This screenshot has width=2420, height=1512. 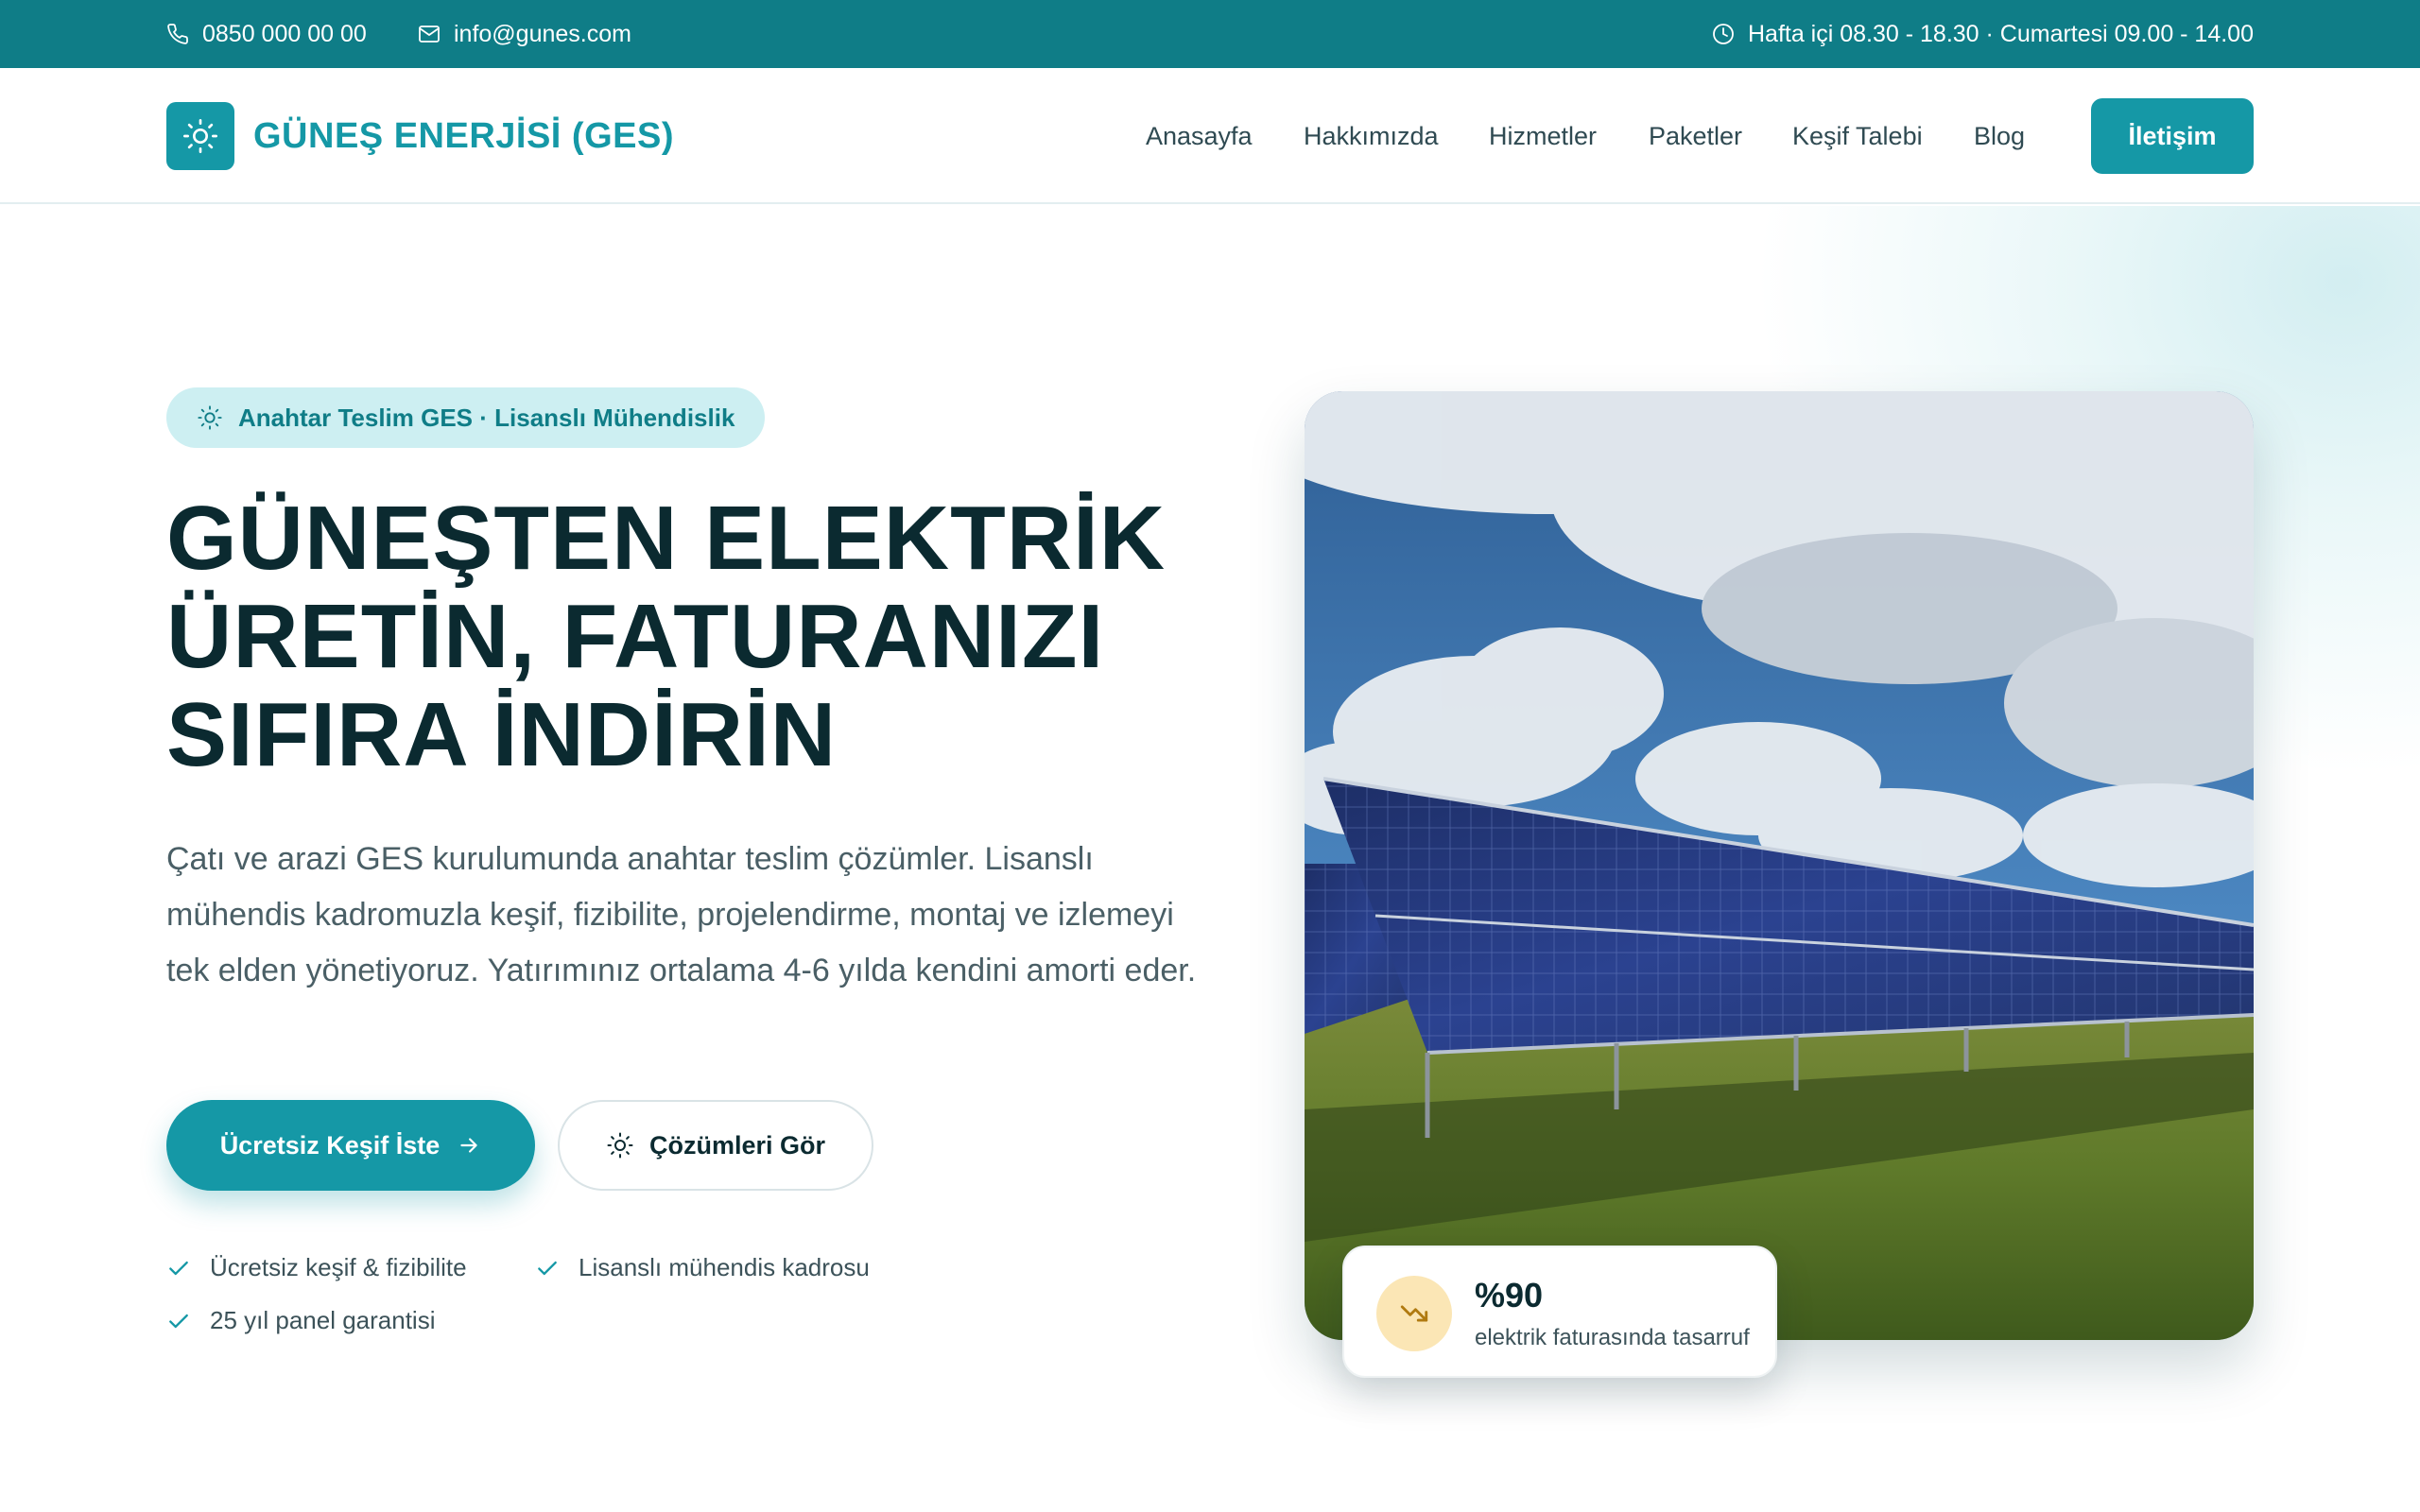 I want to click on nav-item-blog: Blog, so click(x=2000, y=136).